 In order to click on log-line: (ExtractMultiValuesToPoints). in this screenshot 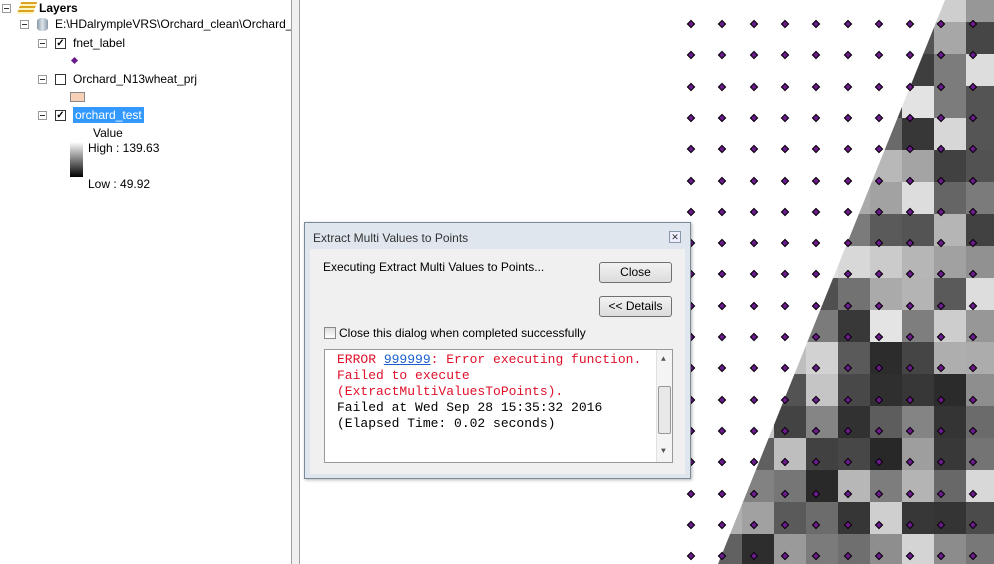, I will do `click(450, 391)`.